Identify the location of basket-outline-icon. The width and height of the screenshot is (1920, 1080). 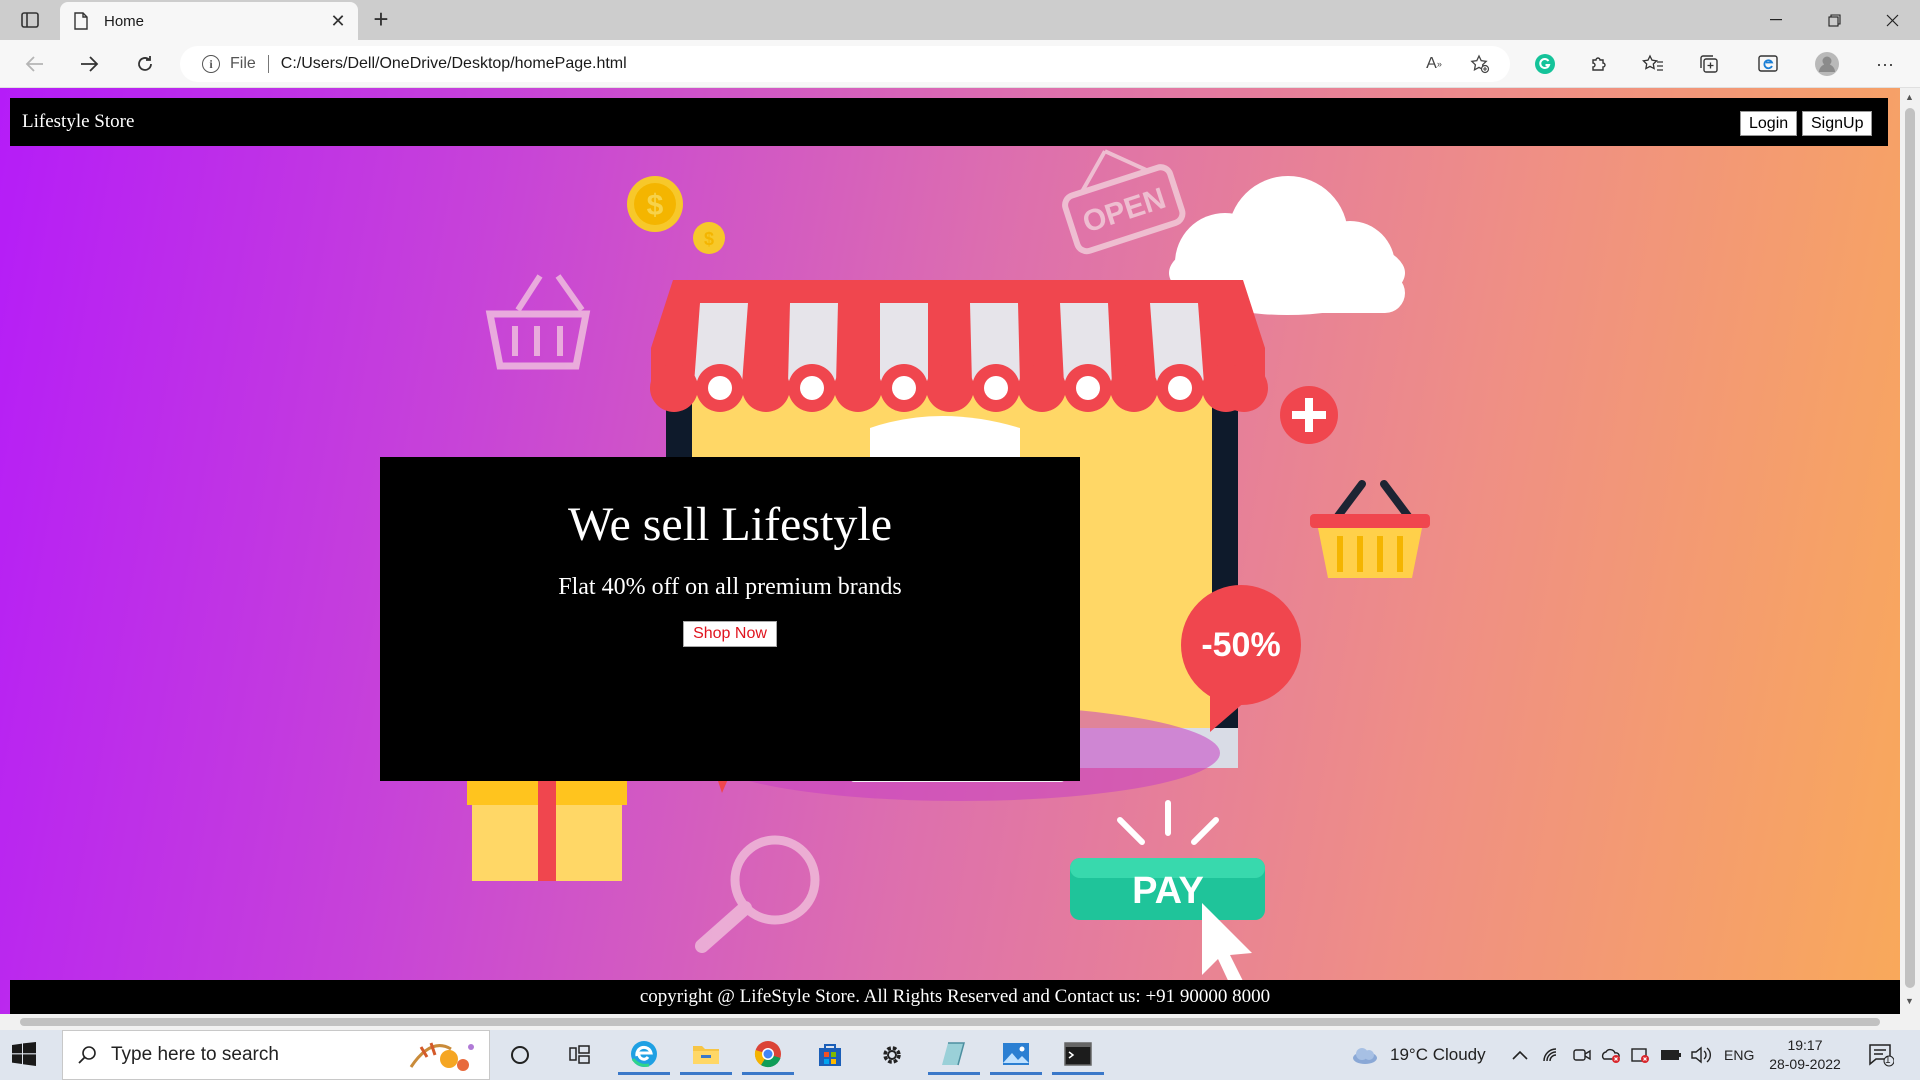
(538, 322).